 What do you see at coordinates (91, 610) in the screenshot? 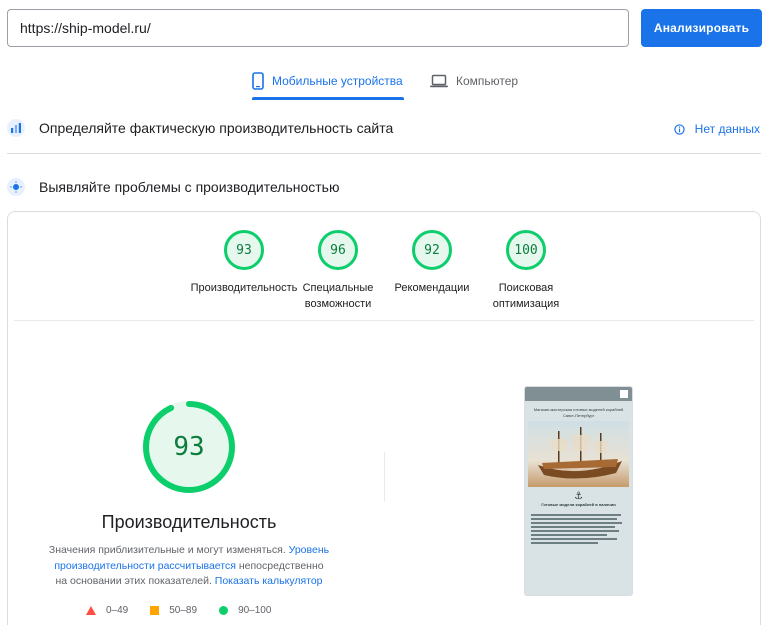
I see `triangle-icon` at bounding box center [91, 610].